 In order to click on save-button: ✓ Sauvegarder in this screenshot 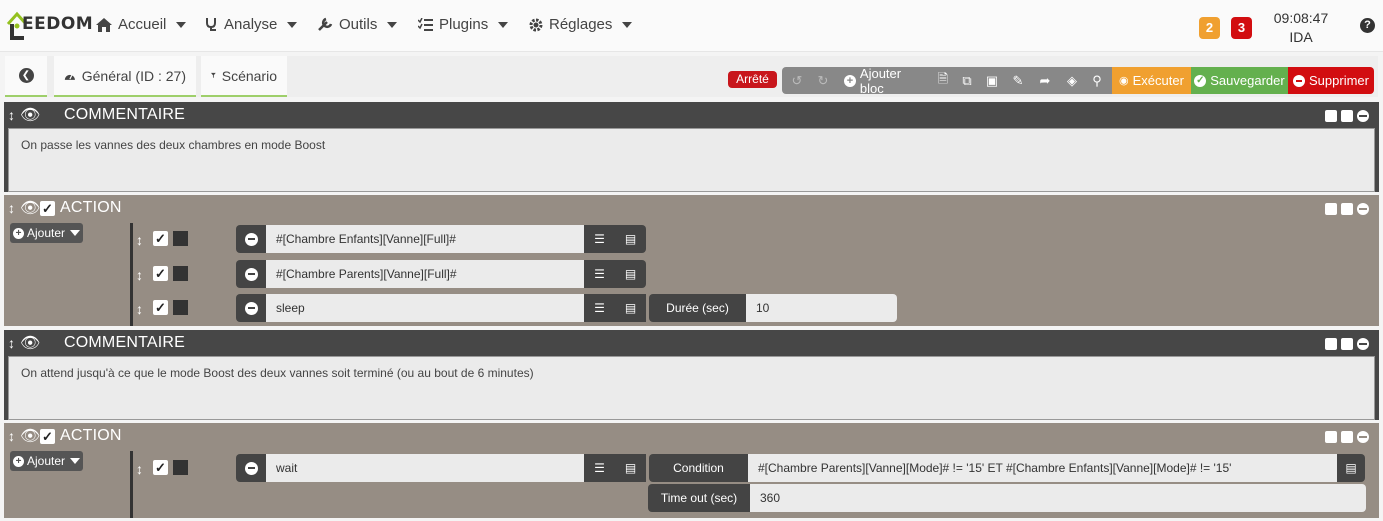, I will do `click(1239, 80)`.